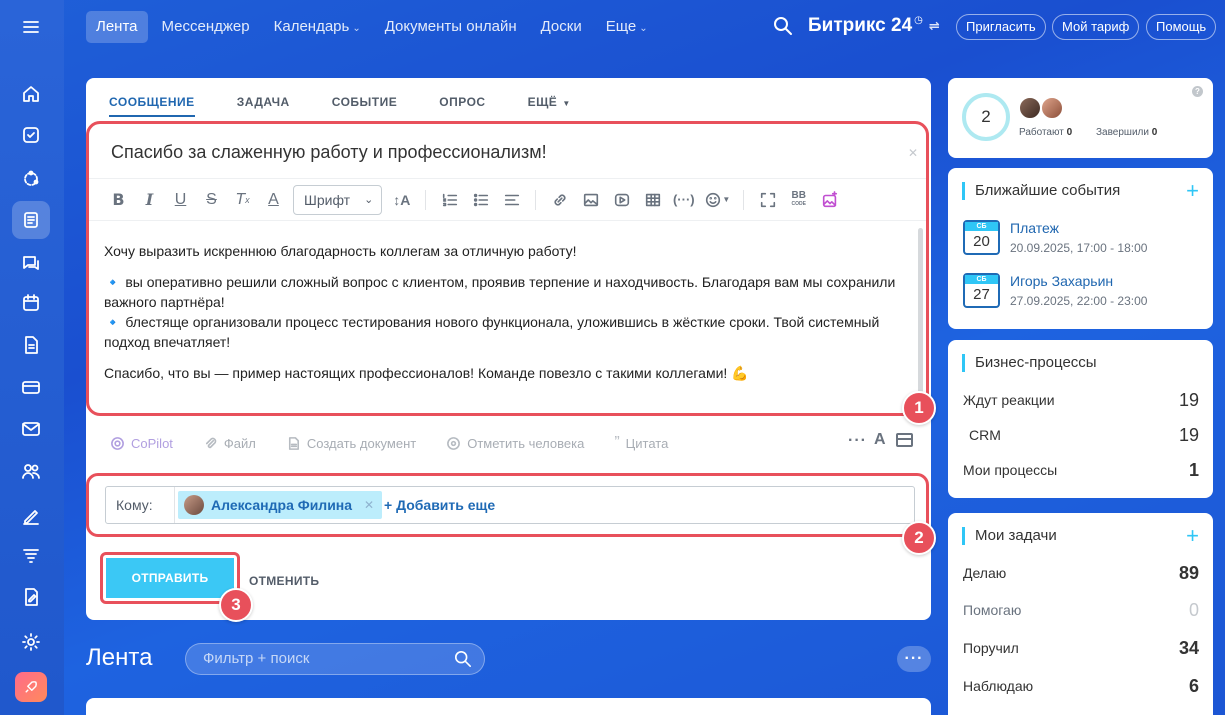 This screenshot has height=715, width=1225. What do you see at coordinates (338, 199) in the screenshot?
I see `font-select: Шрифт ⌄` at bounding box center [338, 199].